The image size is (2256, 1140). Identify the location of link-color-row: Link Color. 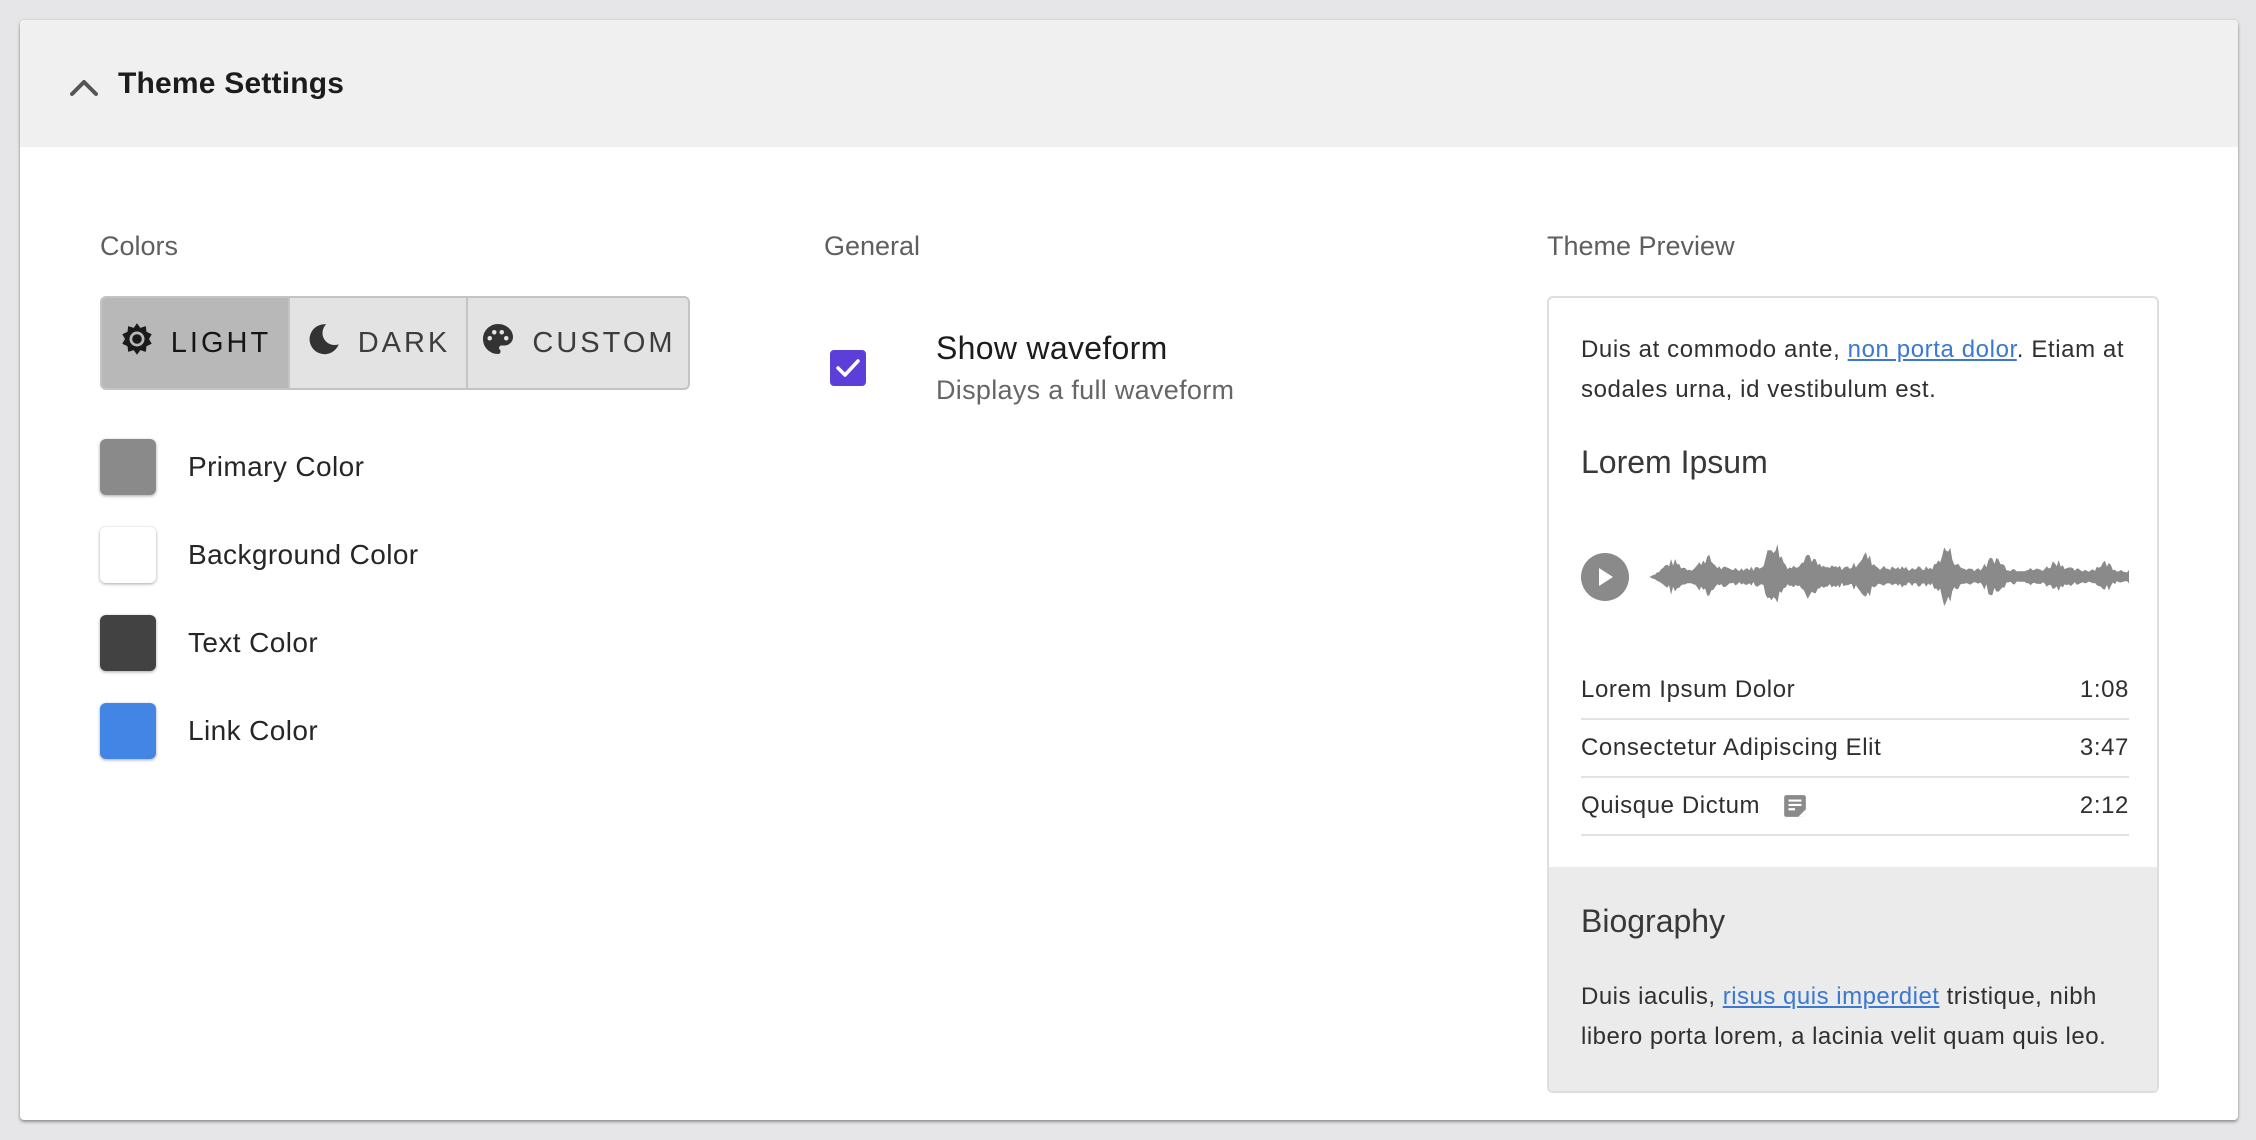
(209, 731).